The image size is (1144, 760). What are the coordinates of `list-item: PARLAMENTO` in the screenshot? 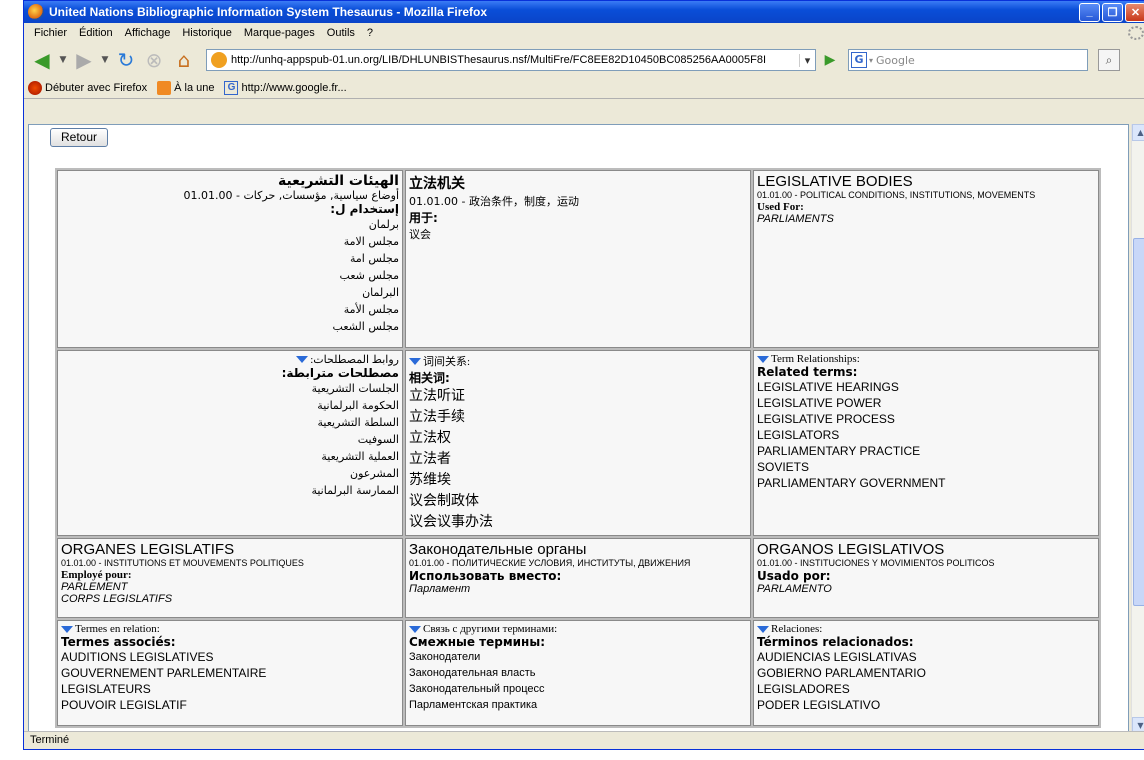 It's located at (926, 589).